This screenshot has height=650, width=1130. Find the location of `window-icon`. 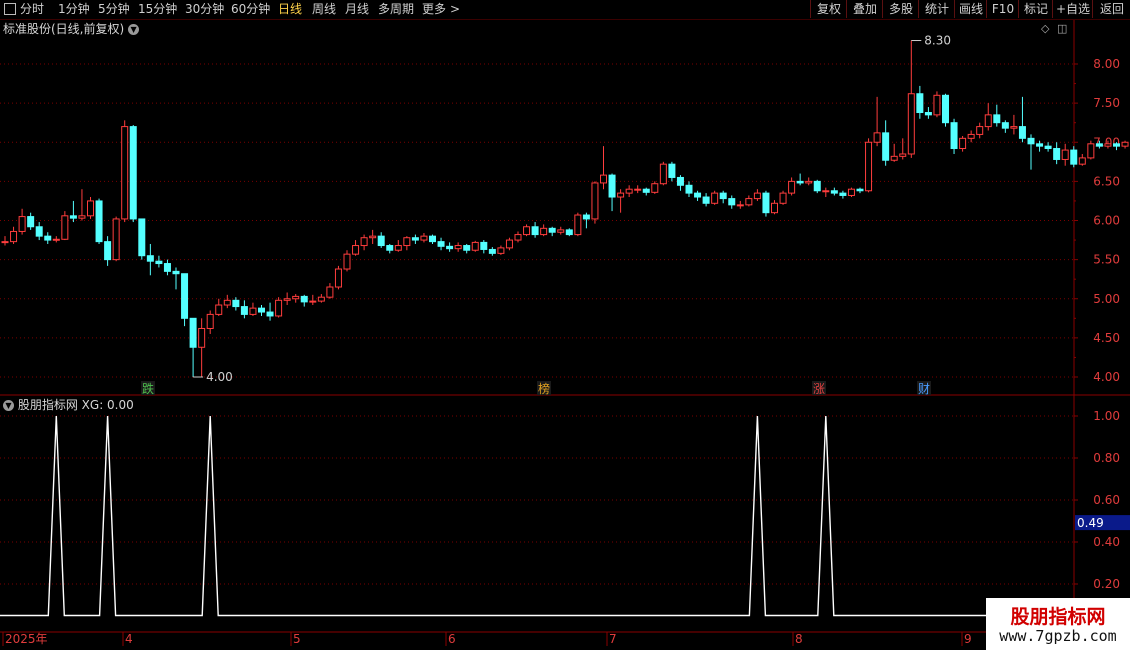

window-icon is located at coordinates (10, 9).